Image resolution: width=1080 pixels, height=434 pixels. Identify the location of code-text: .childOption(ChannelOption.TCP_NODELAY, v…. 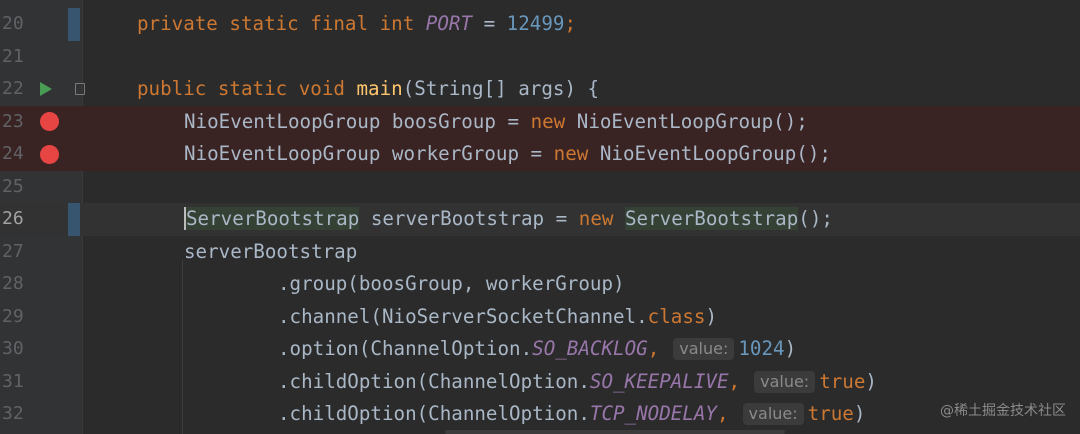
(571, 414).